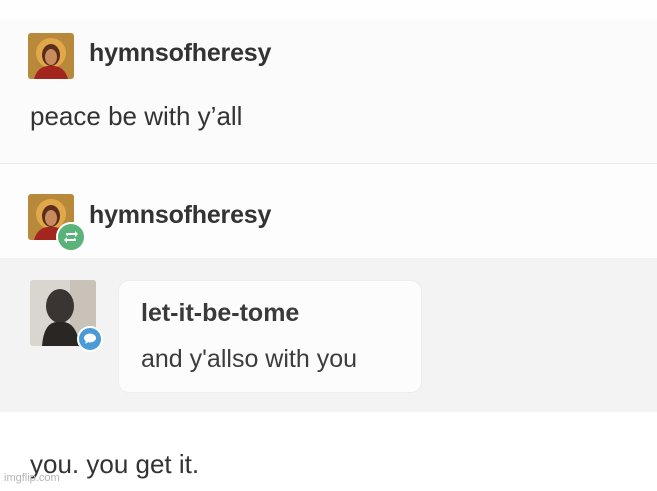 The width and height of the screenshot is (657, 491). Describe the element at coordinates (90, 339) in the screenshot. I see `speech-bubble-icon` at that location.